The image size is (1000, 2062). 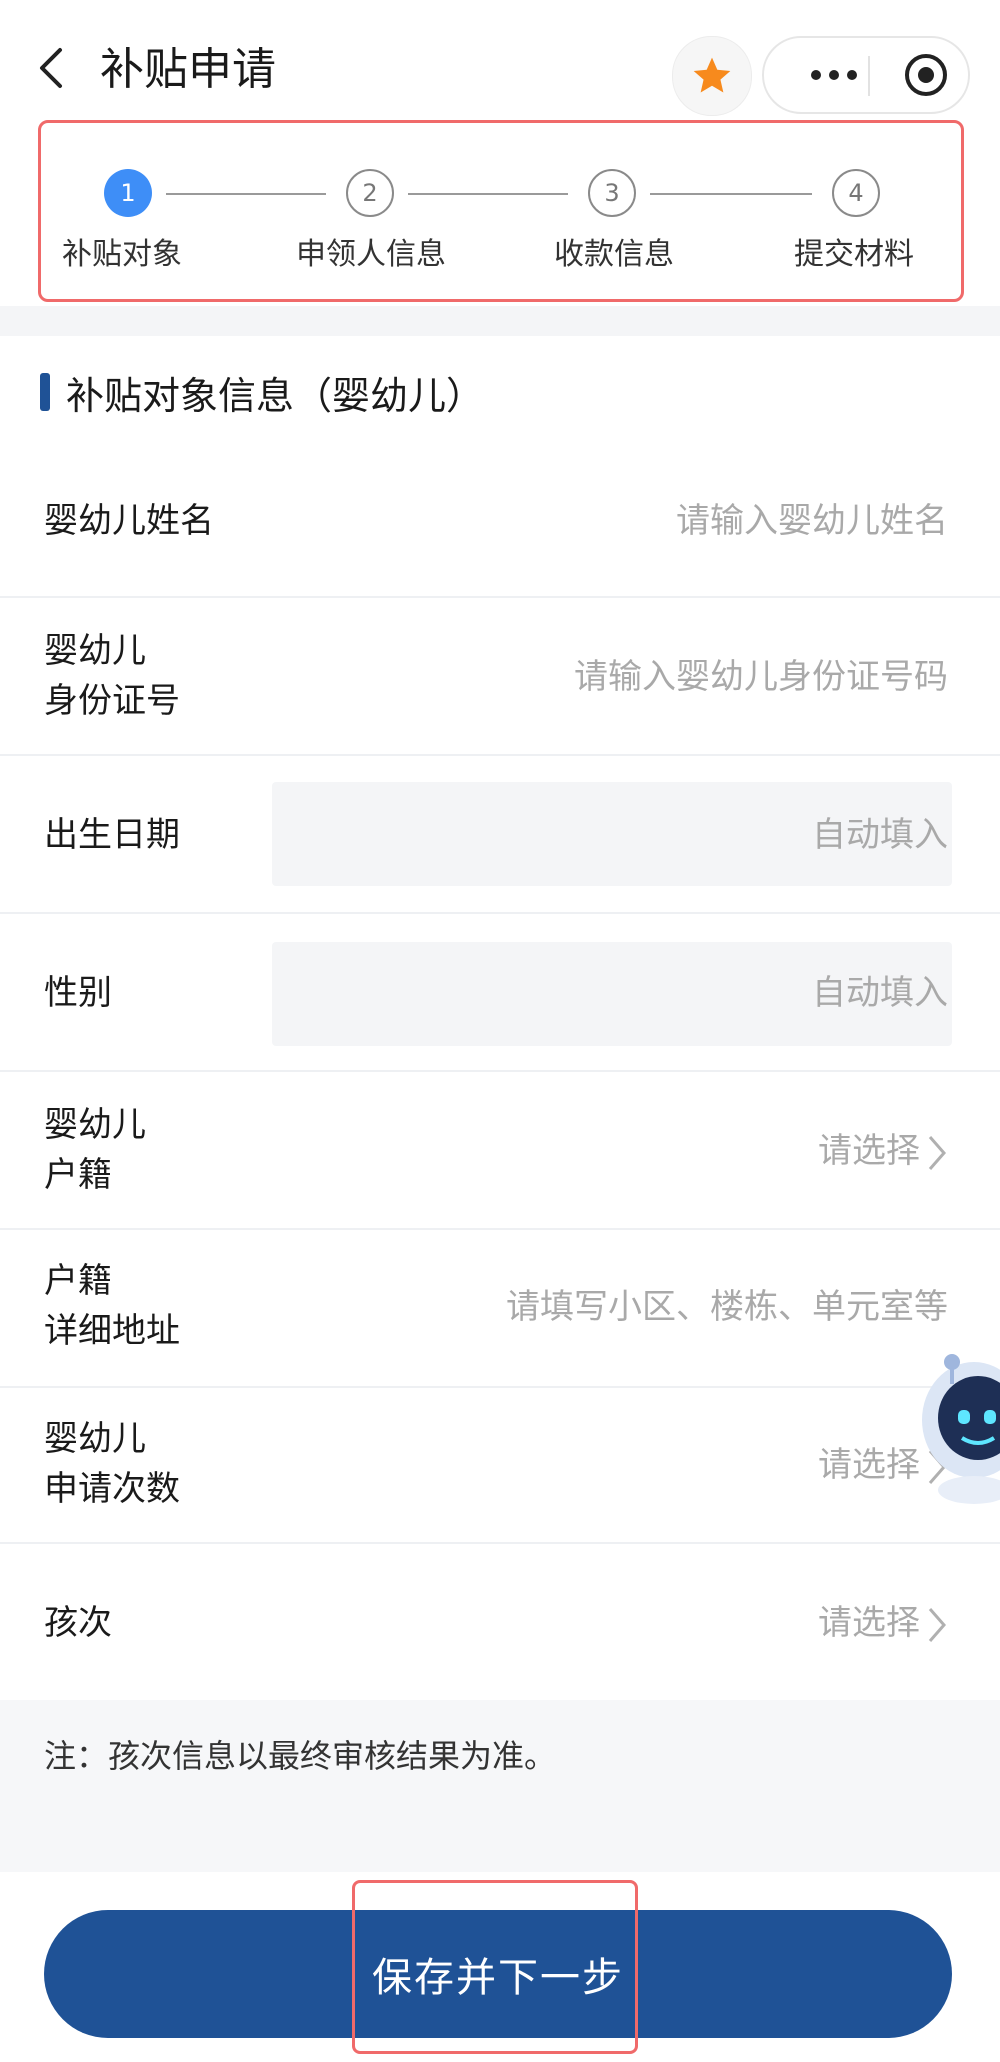 What do you see at coordinates (500, 1466) in the screenshot?
I see `field-row-apply-count: 婴幼儿 申请次数 请选择` at bounding box center [500, 1466].